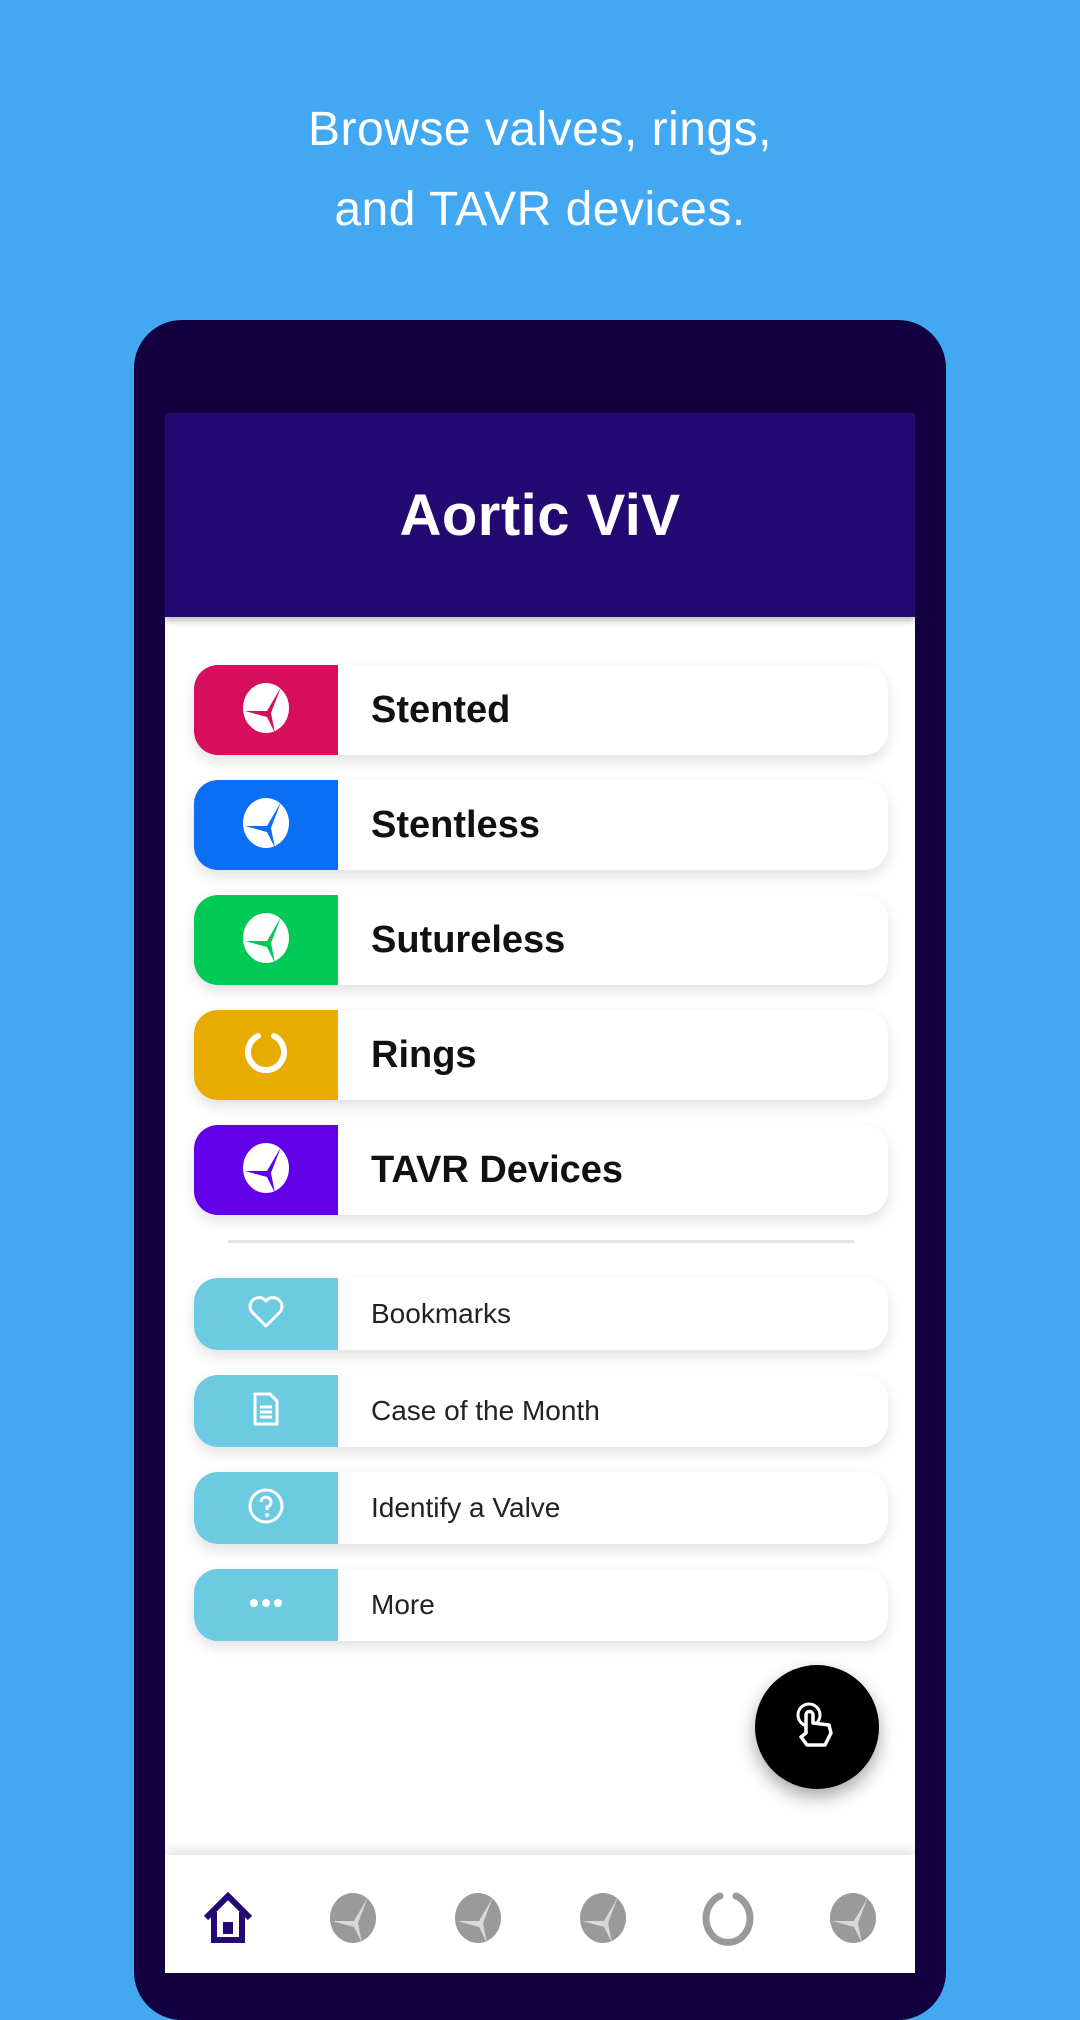  Describe the element at coordinates (468, 939) in the screenshot. I see `category-label: Sutureless` at that location.